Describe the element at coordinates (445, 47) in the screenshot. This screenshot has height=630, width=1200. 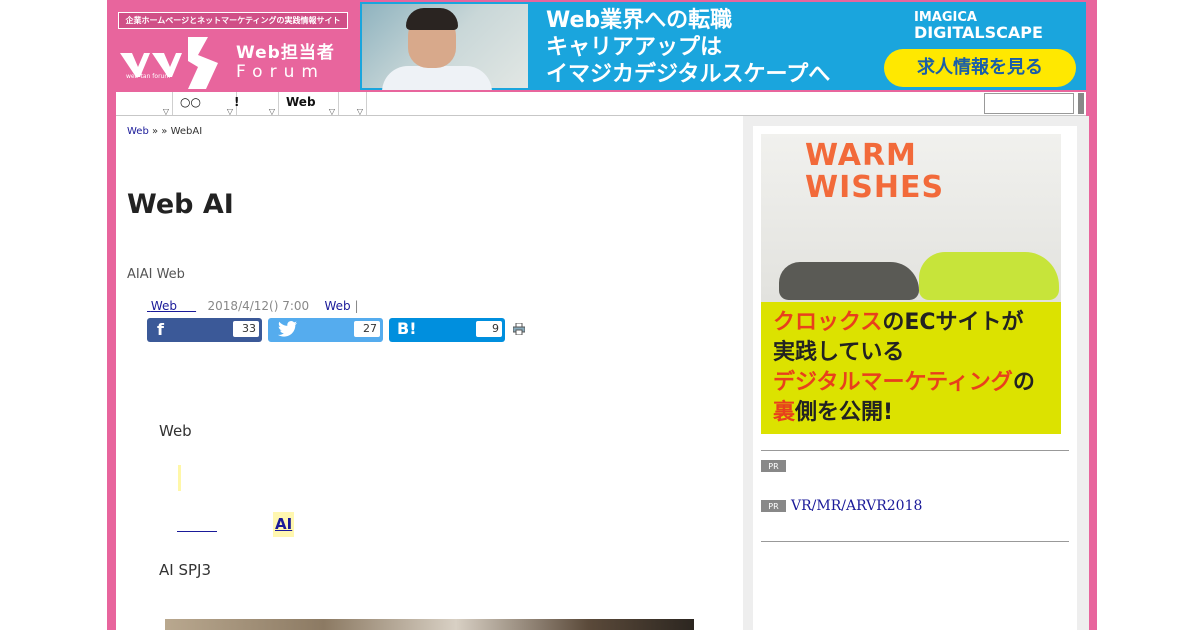
I see `banner-photo` at that location.